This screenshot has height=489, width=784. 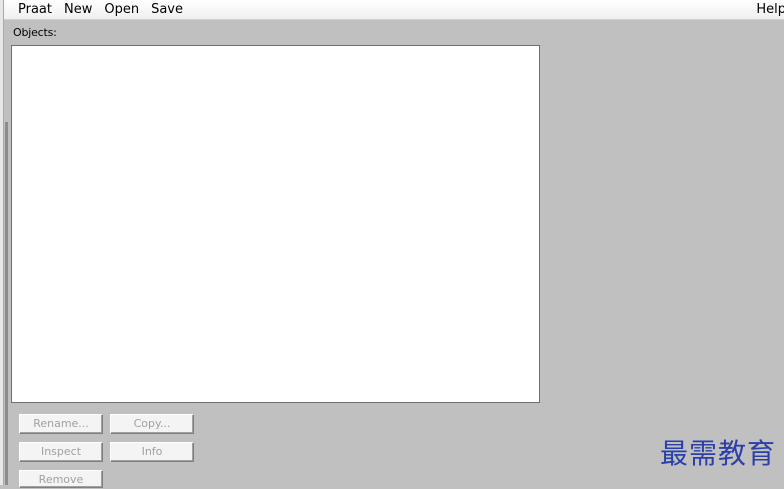 I want to click on window-left-border, so click(x=2, y=242).